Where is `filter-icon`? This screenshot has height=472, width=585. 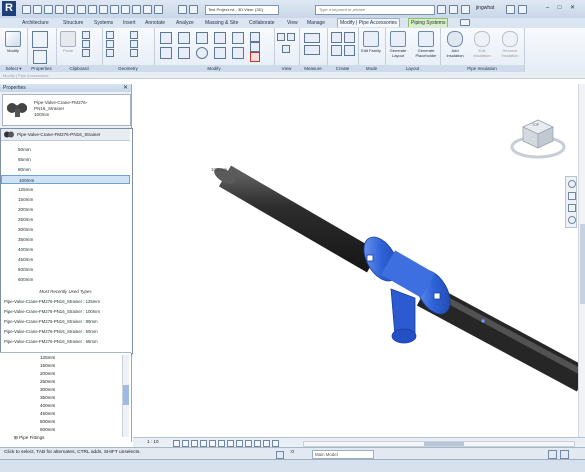
filter-icon is located at coordinates (552, 454).